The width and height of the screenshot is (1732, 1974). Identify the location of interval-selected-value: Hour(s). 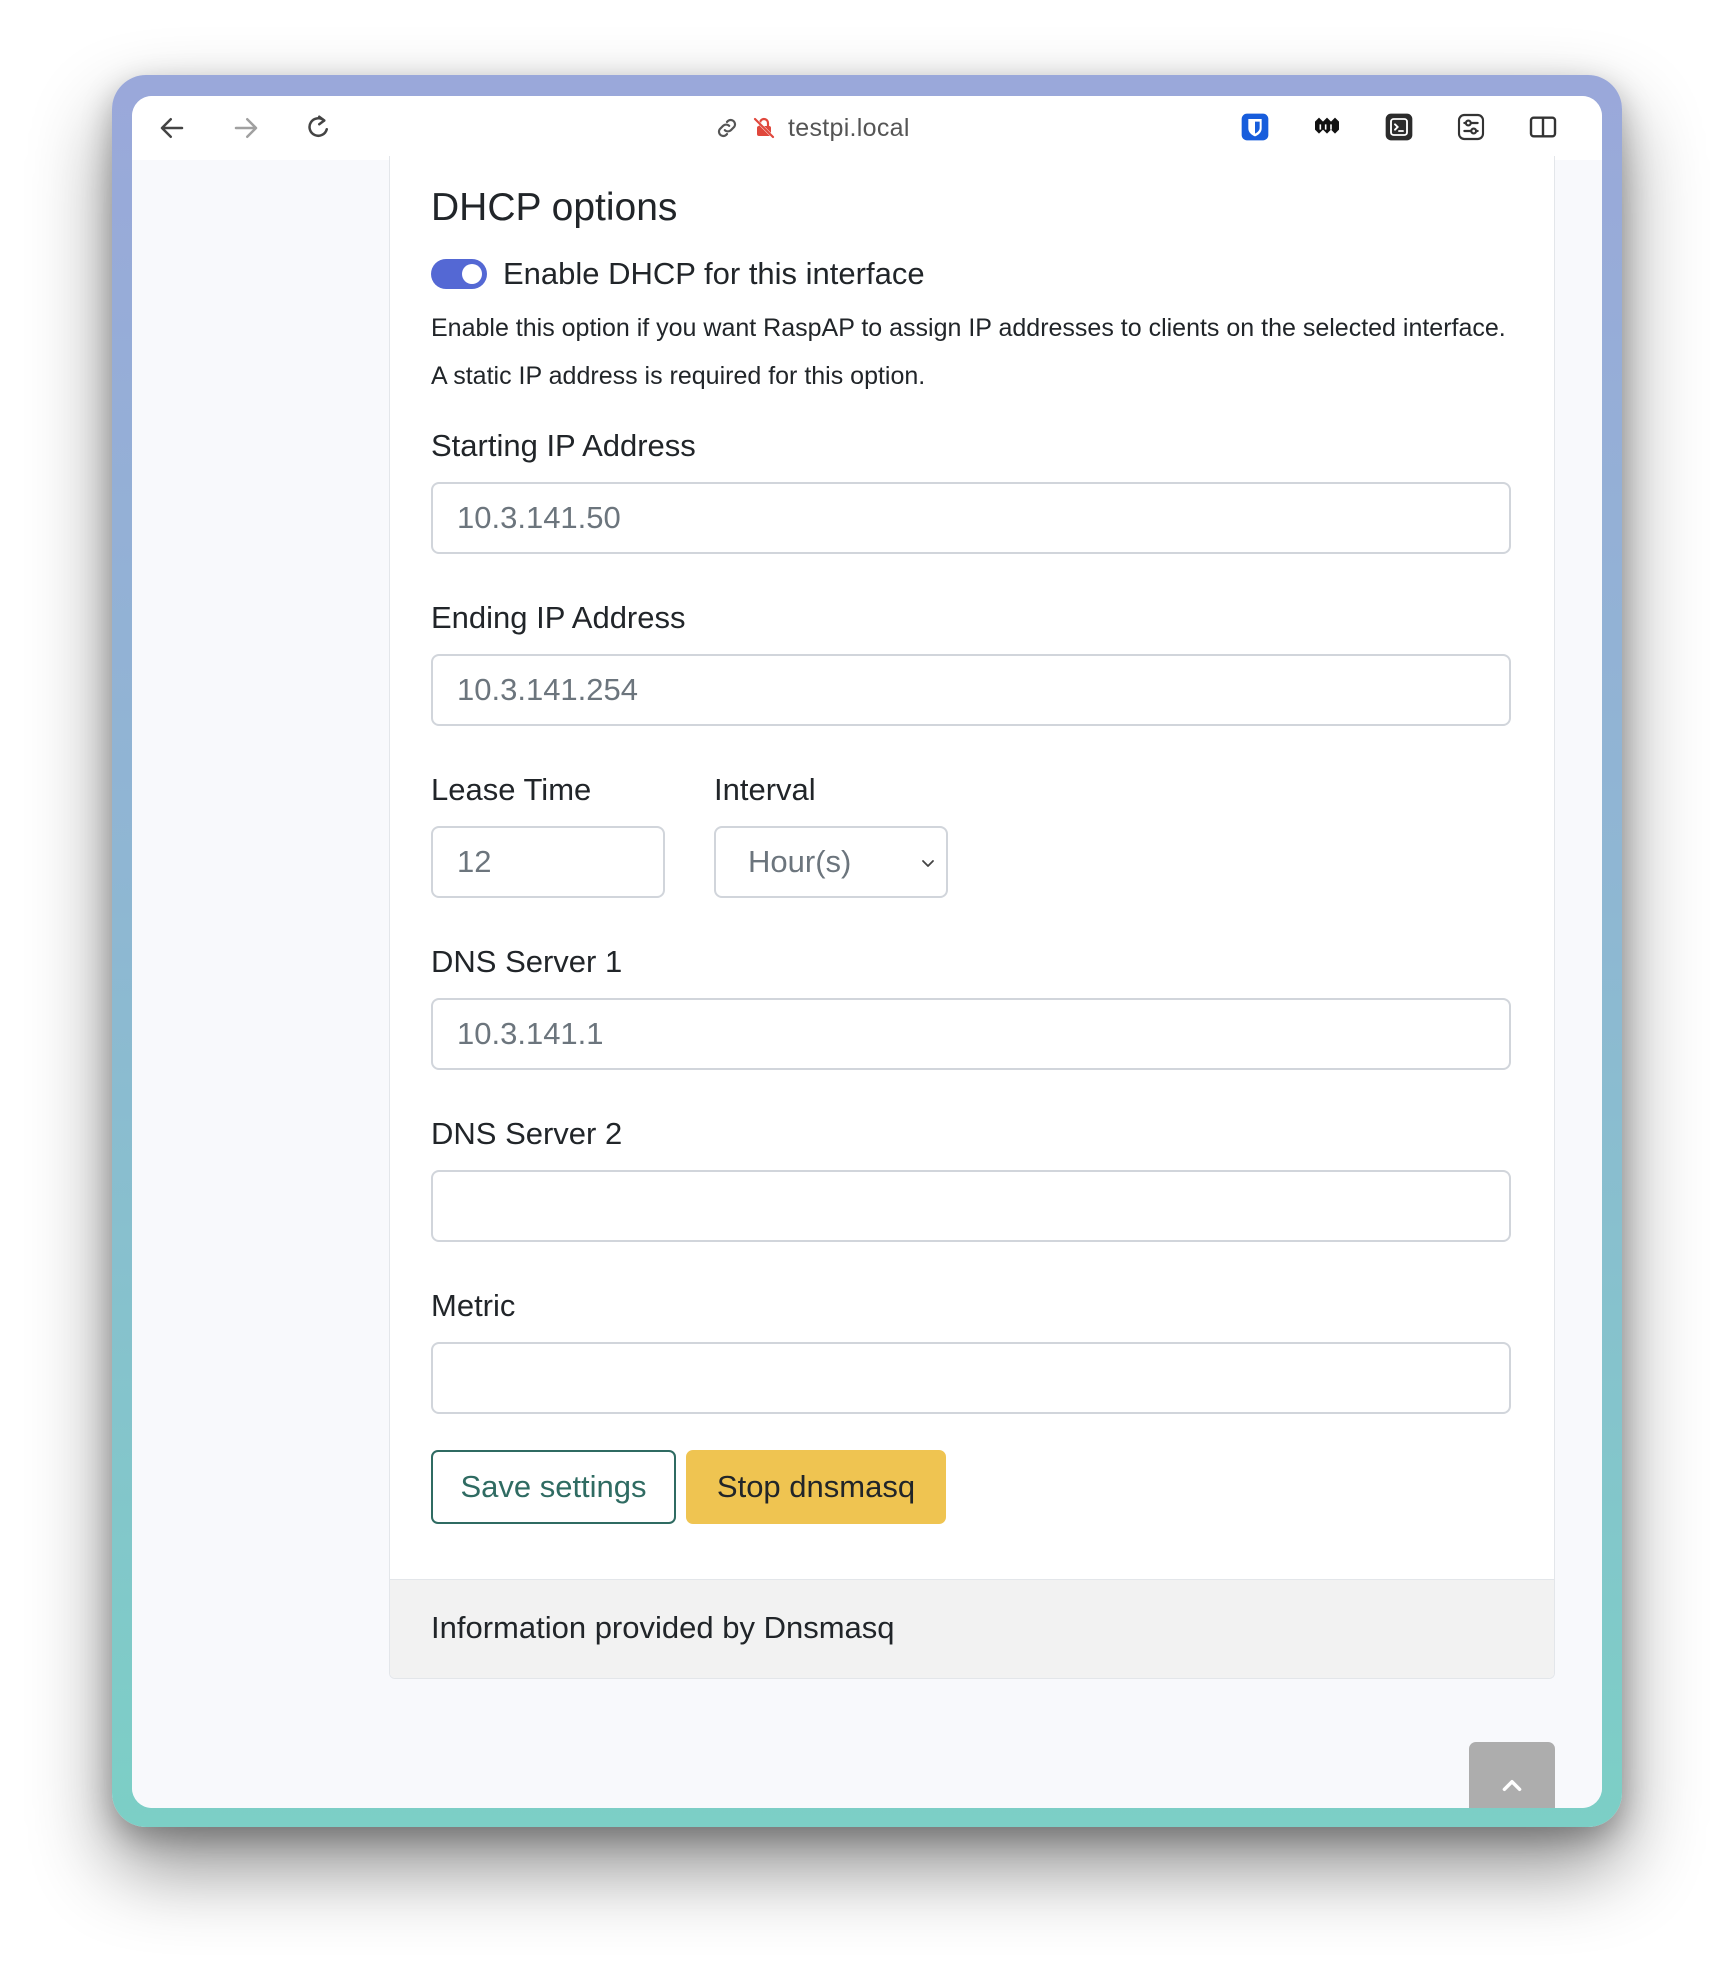
(800, 861).